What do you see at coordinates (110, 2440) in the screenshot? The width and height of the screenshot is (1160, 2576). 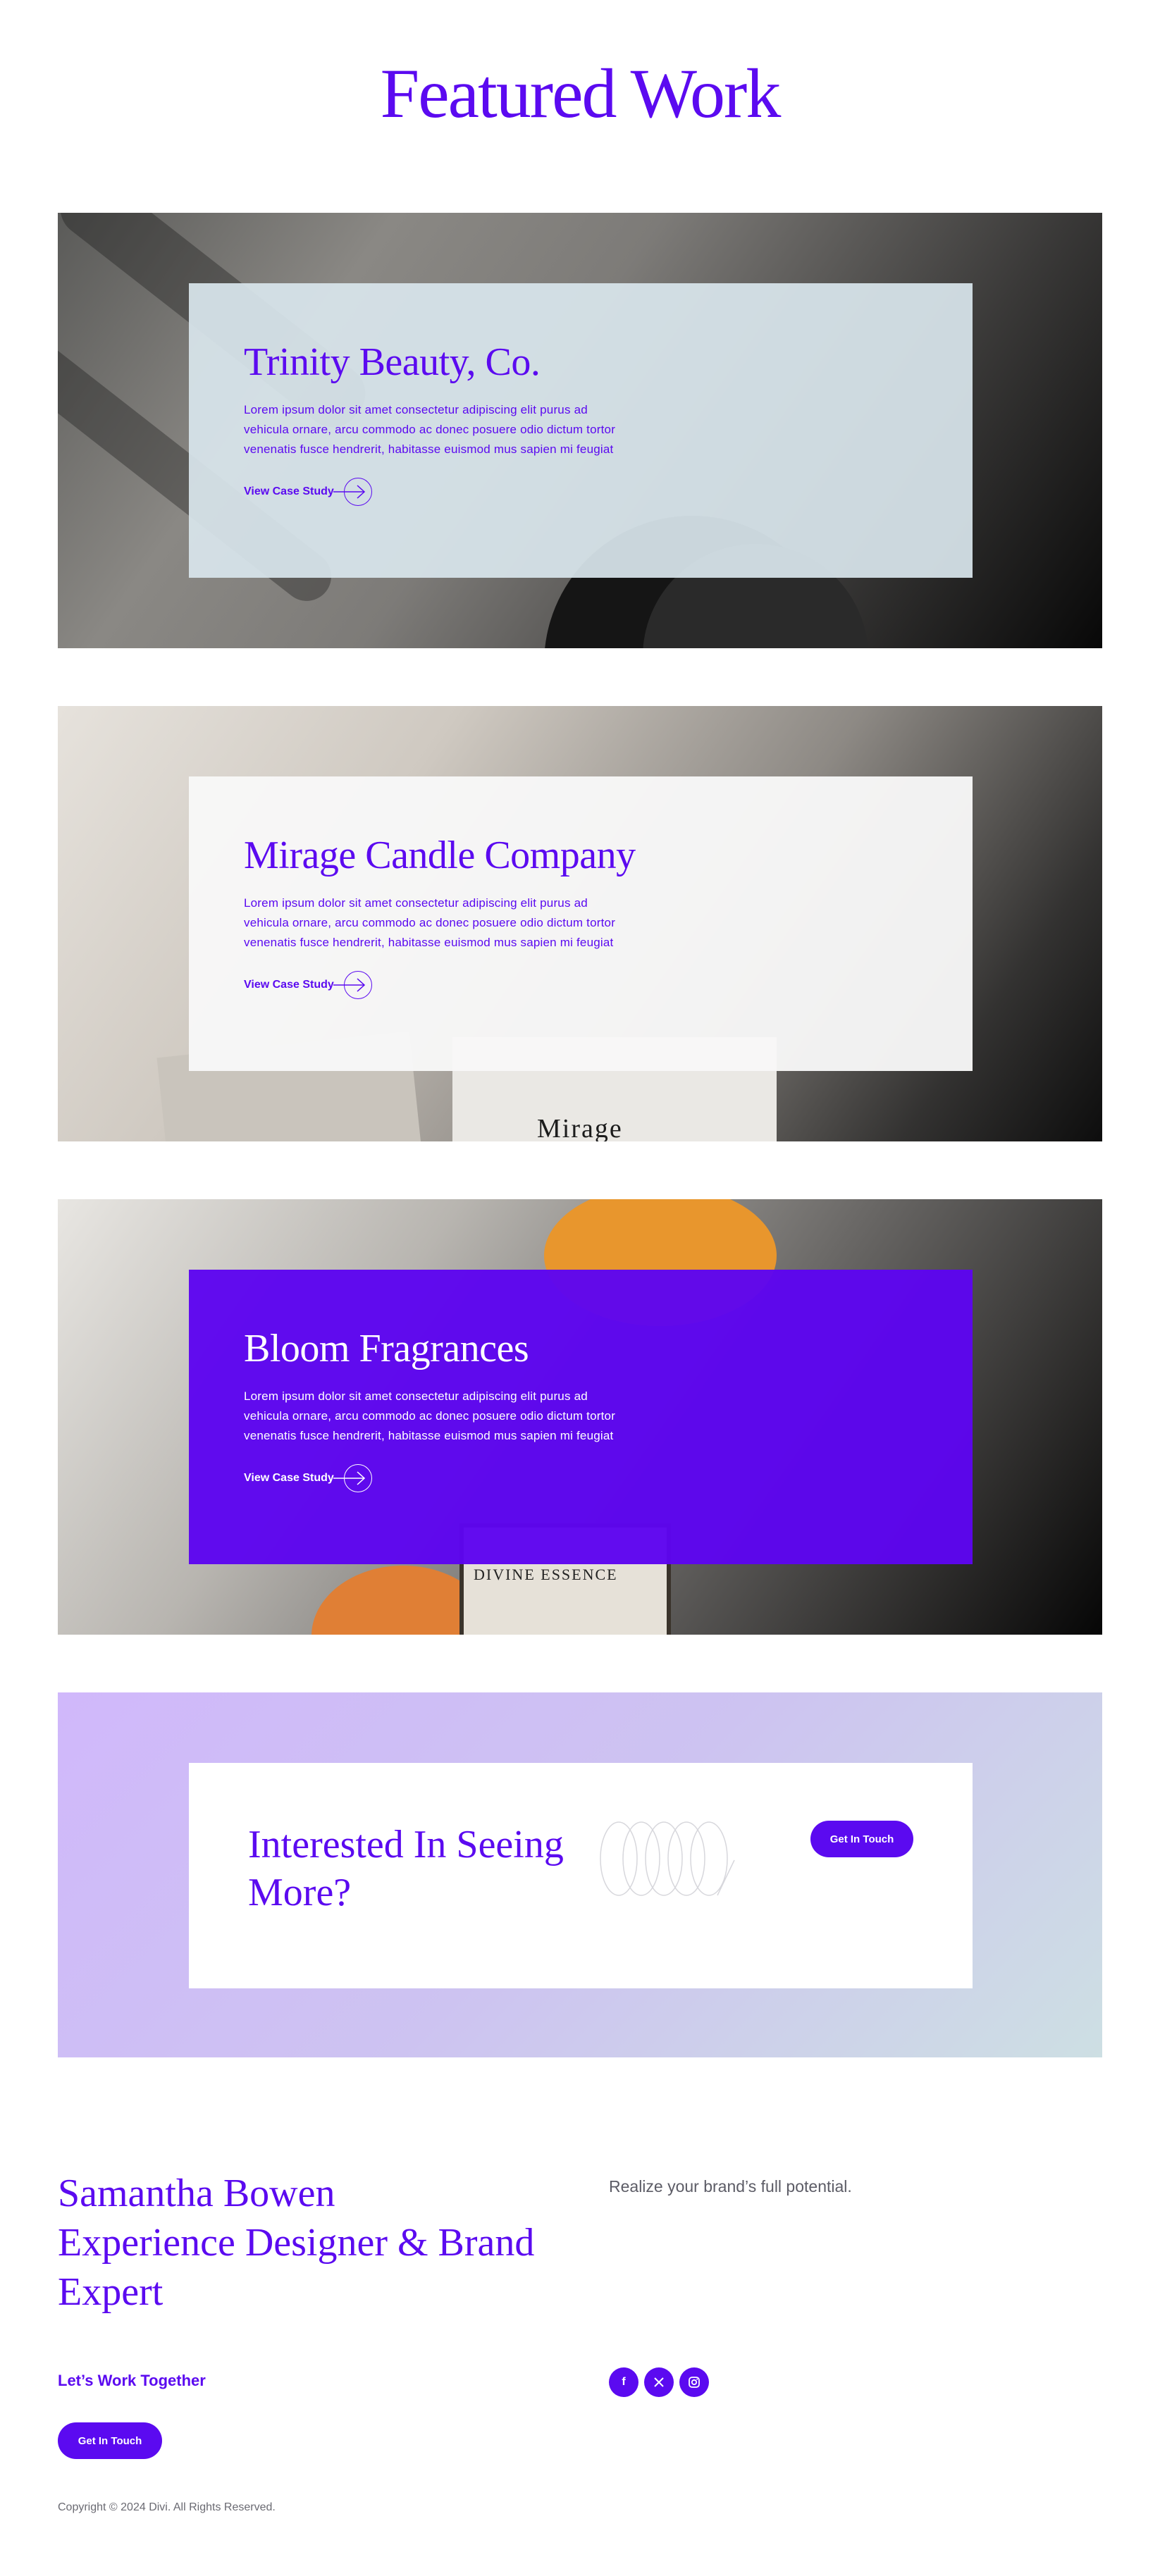 I see `footer-get-in-touch-button: Get In Touch` at bounding box center [110, 2440].